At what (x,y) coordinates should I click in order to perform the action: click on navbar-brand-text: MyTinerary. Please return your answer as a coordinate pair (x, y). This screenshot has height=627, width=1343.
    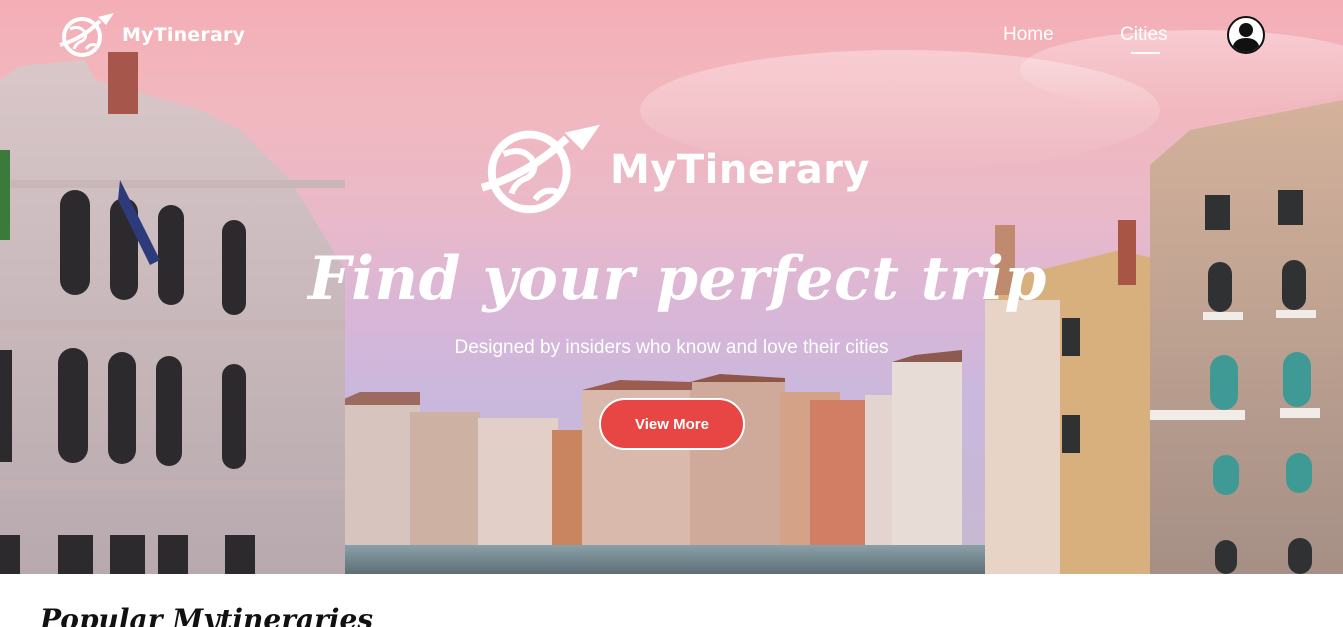
    Looking at the image, I should click on (184, 35).